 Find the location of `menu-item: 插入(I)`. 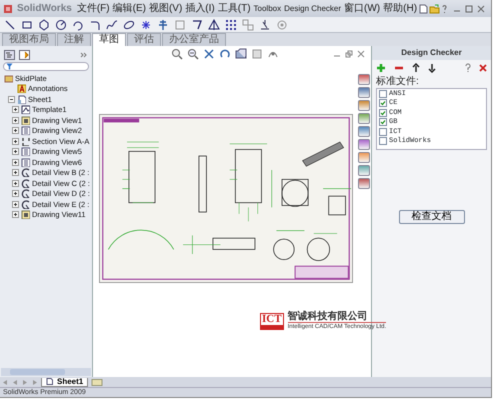

menu-item: 插入(I) is located at coordinates (200, 9).